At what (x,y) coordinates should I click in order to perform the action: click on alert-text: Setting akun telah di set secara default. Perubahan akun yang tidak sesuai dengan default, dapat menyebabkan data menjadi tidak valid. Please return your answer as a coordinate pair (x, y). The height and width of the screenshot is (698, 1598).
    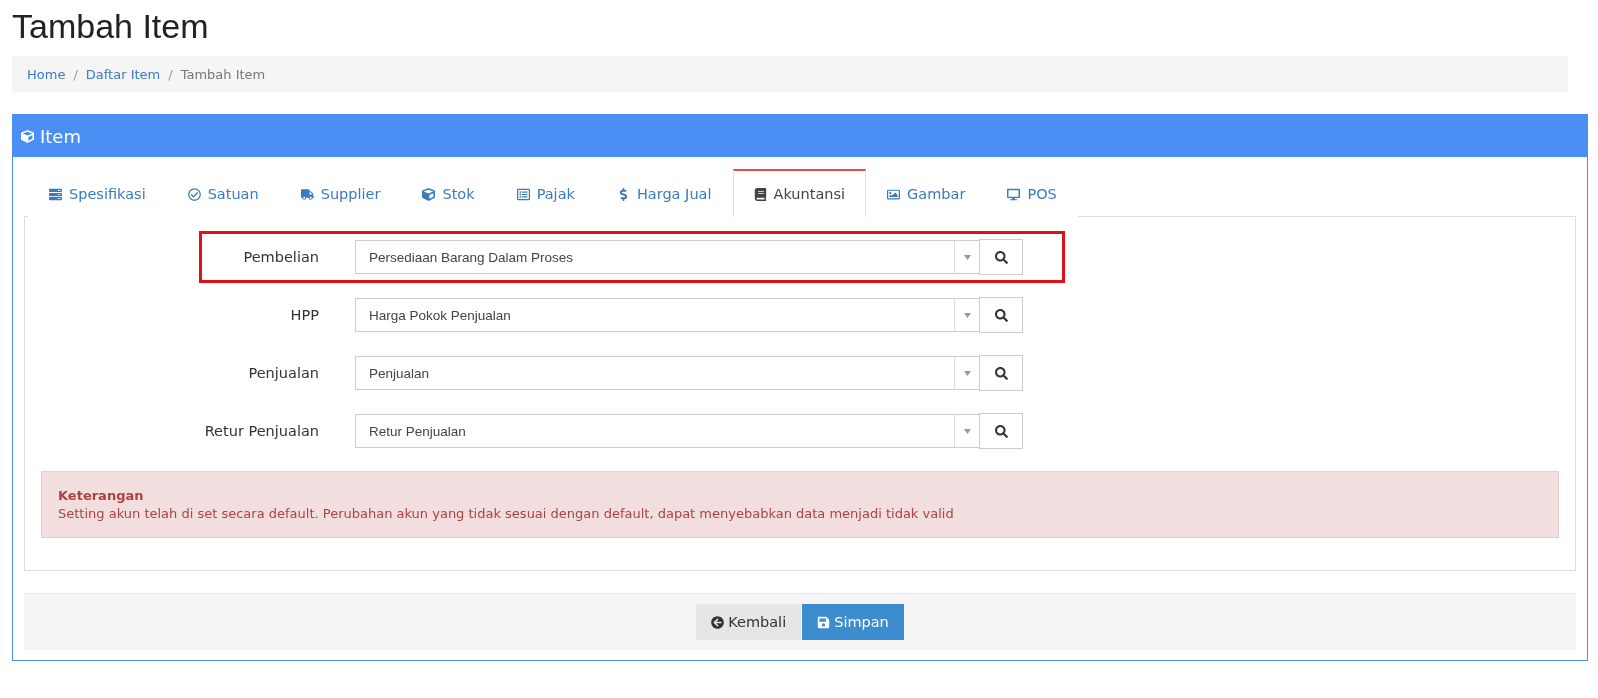
    Looking at the image, I should click on (506, 513).